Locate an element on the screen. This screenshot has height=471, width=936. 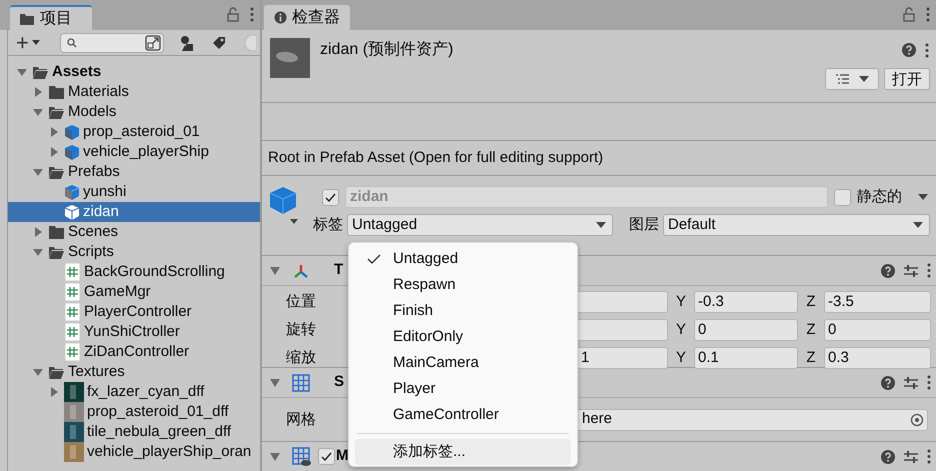
tree-item: prop_asteroid_01 is located at coordinates (134, 132).